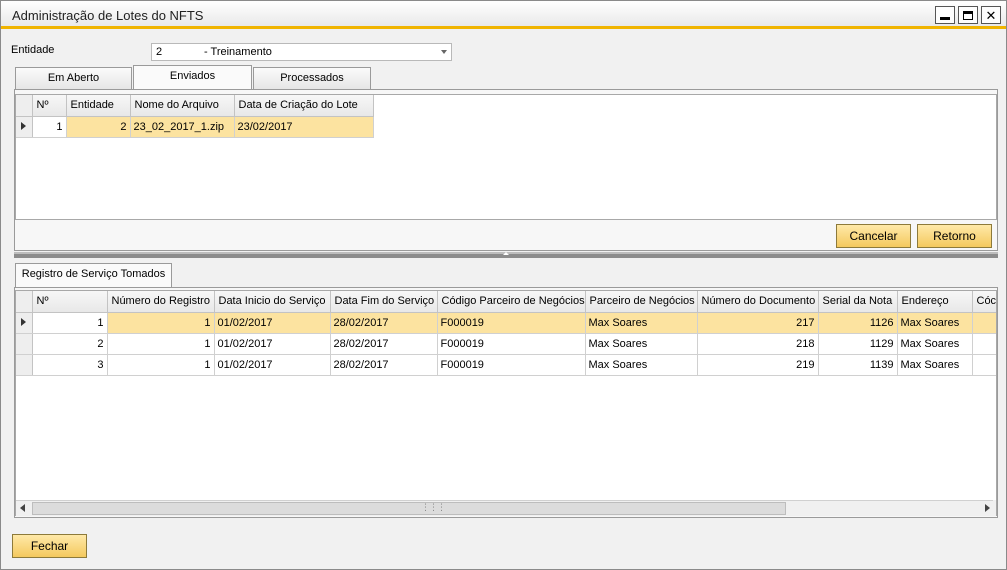  Describe the element at coordinates (182, 127) in the screenshot. I see `cell-arquivo: 23_02_2017_1.zip` at that location.